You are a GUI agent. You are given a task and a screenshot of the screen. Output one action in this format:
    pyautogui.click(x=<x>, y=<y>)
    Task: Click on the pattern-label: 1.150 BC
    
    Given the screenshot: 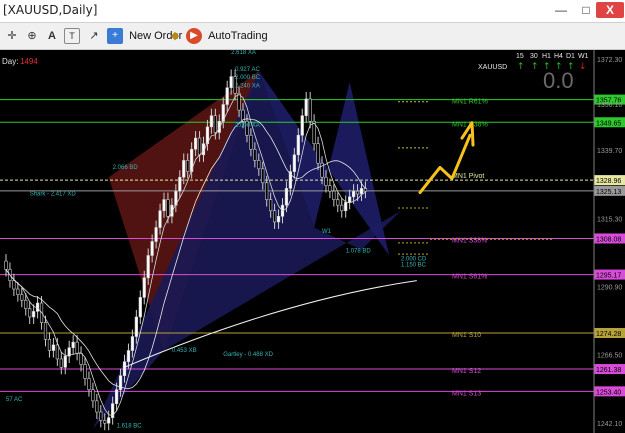 What is the action you would take?
    pyautogui.click(x=414, y=266)
    